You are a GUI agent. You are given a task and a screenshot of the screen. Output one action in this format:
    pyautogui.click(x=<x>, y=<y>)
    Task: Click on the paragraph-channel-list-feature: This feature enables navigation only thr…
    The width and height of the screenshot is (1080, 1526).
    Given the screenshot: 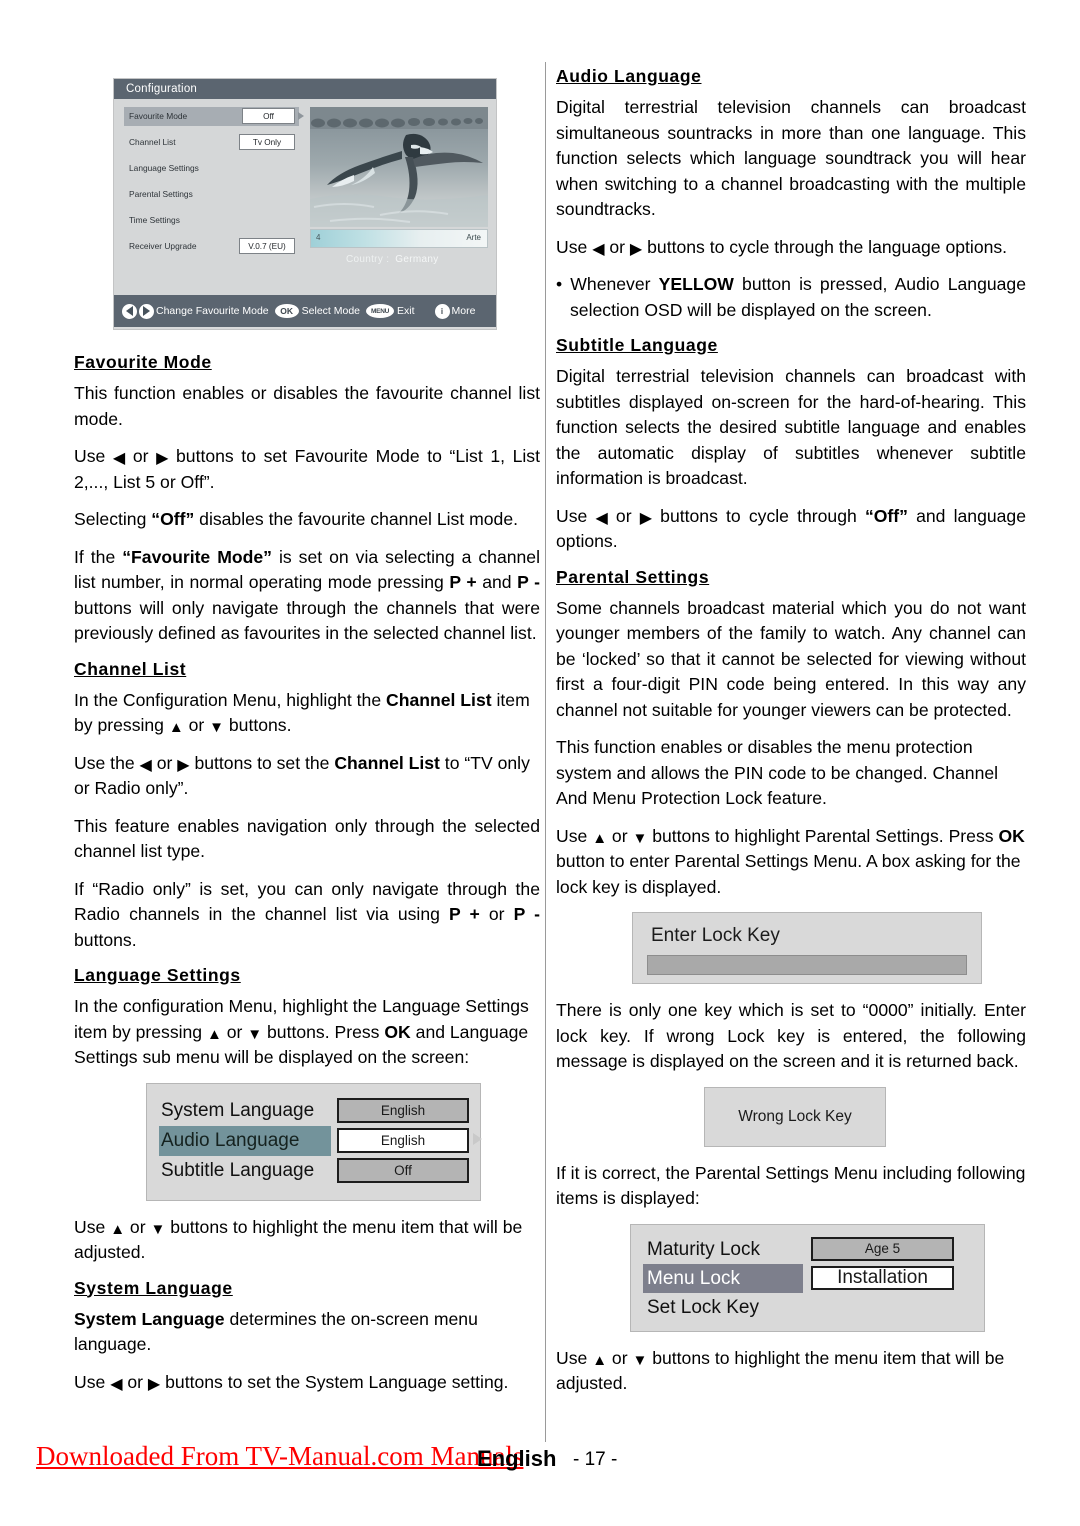 What is the action you would take?
    pyautogui.click(x=307, y=838)
    